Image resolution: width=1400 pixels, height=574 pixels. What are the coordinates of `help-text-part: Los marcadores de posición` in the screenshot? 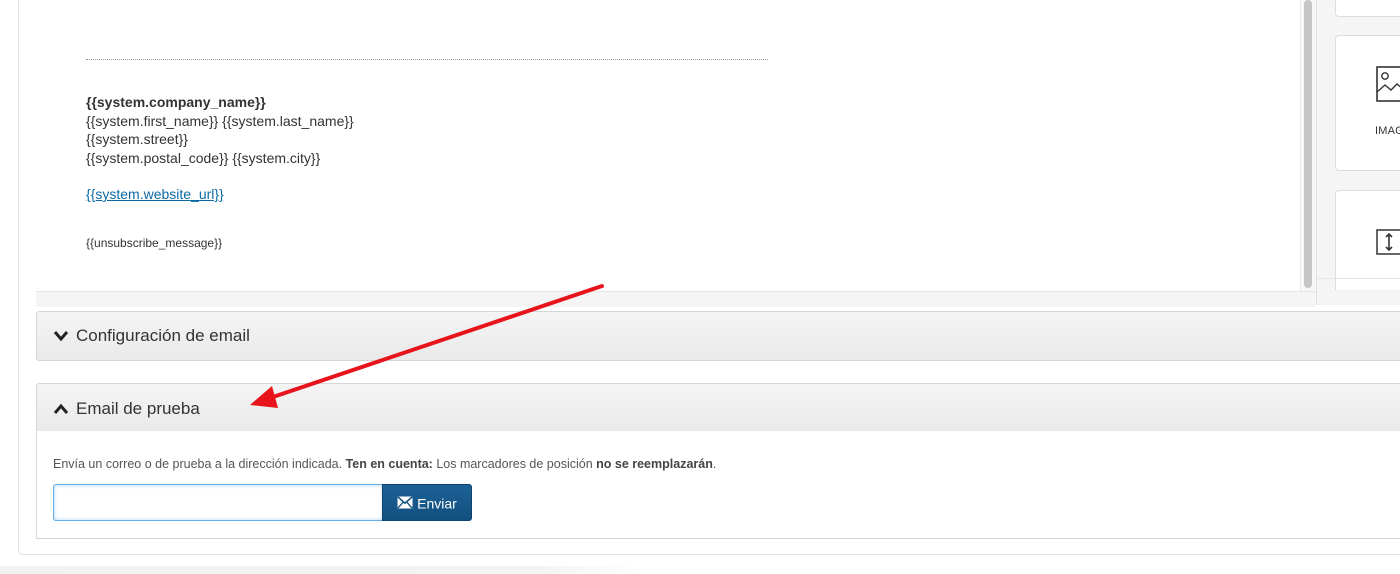 It's located at (514, 464).